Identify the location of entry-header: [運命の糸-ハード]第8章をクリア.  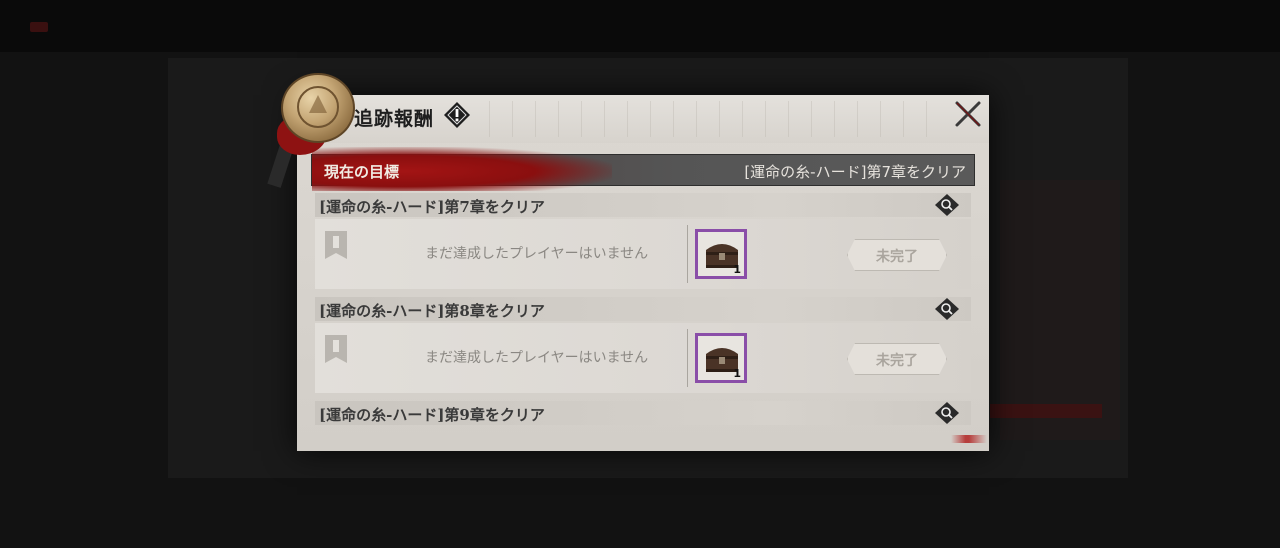
(643, 309).